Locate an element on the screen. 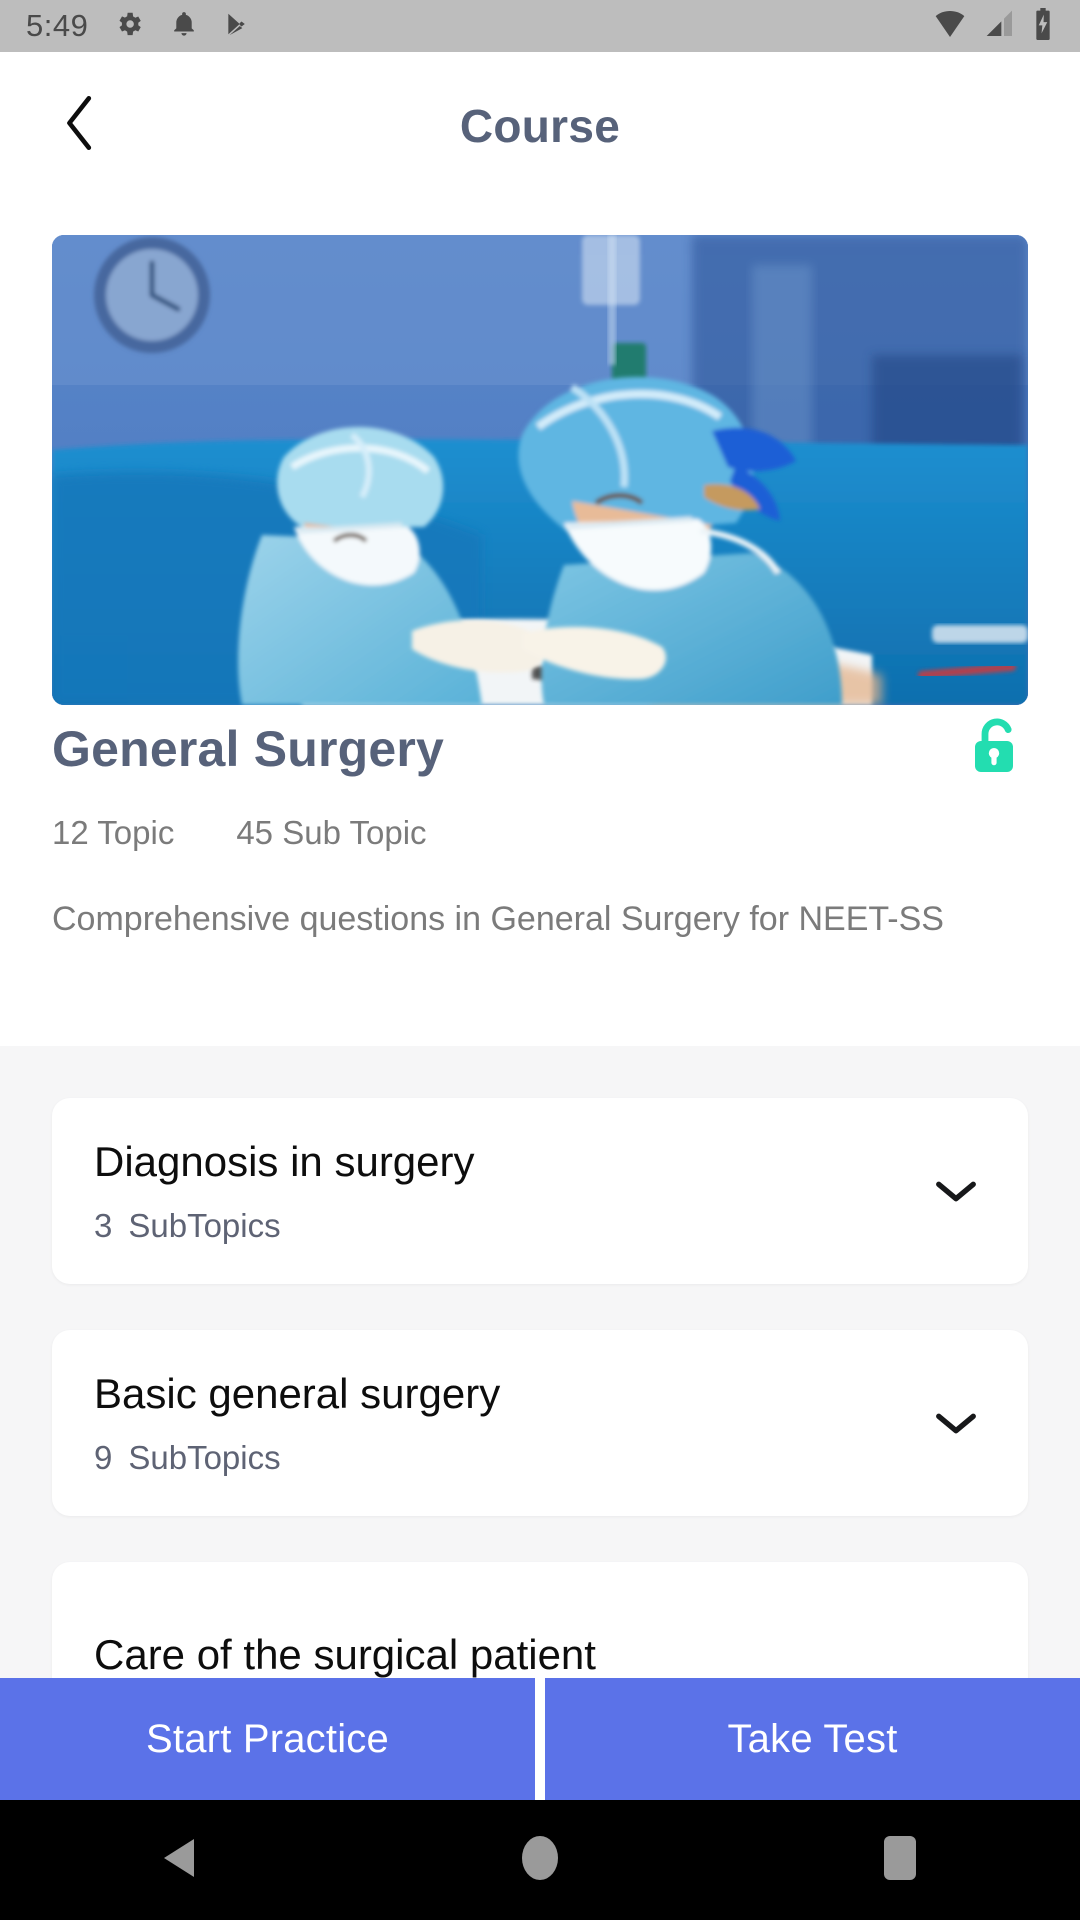 This screenshot has height=1920, width=1080. status-bar-notification-icons is located at coordinates (182, 26).